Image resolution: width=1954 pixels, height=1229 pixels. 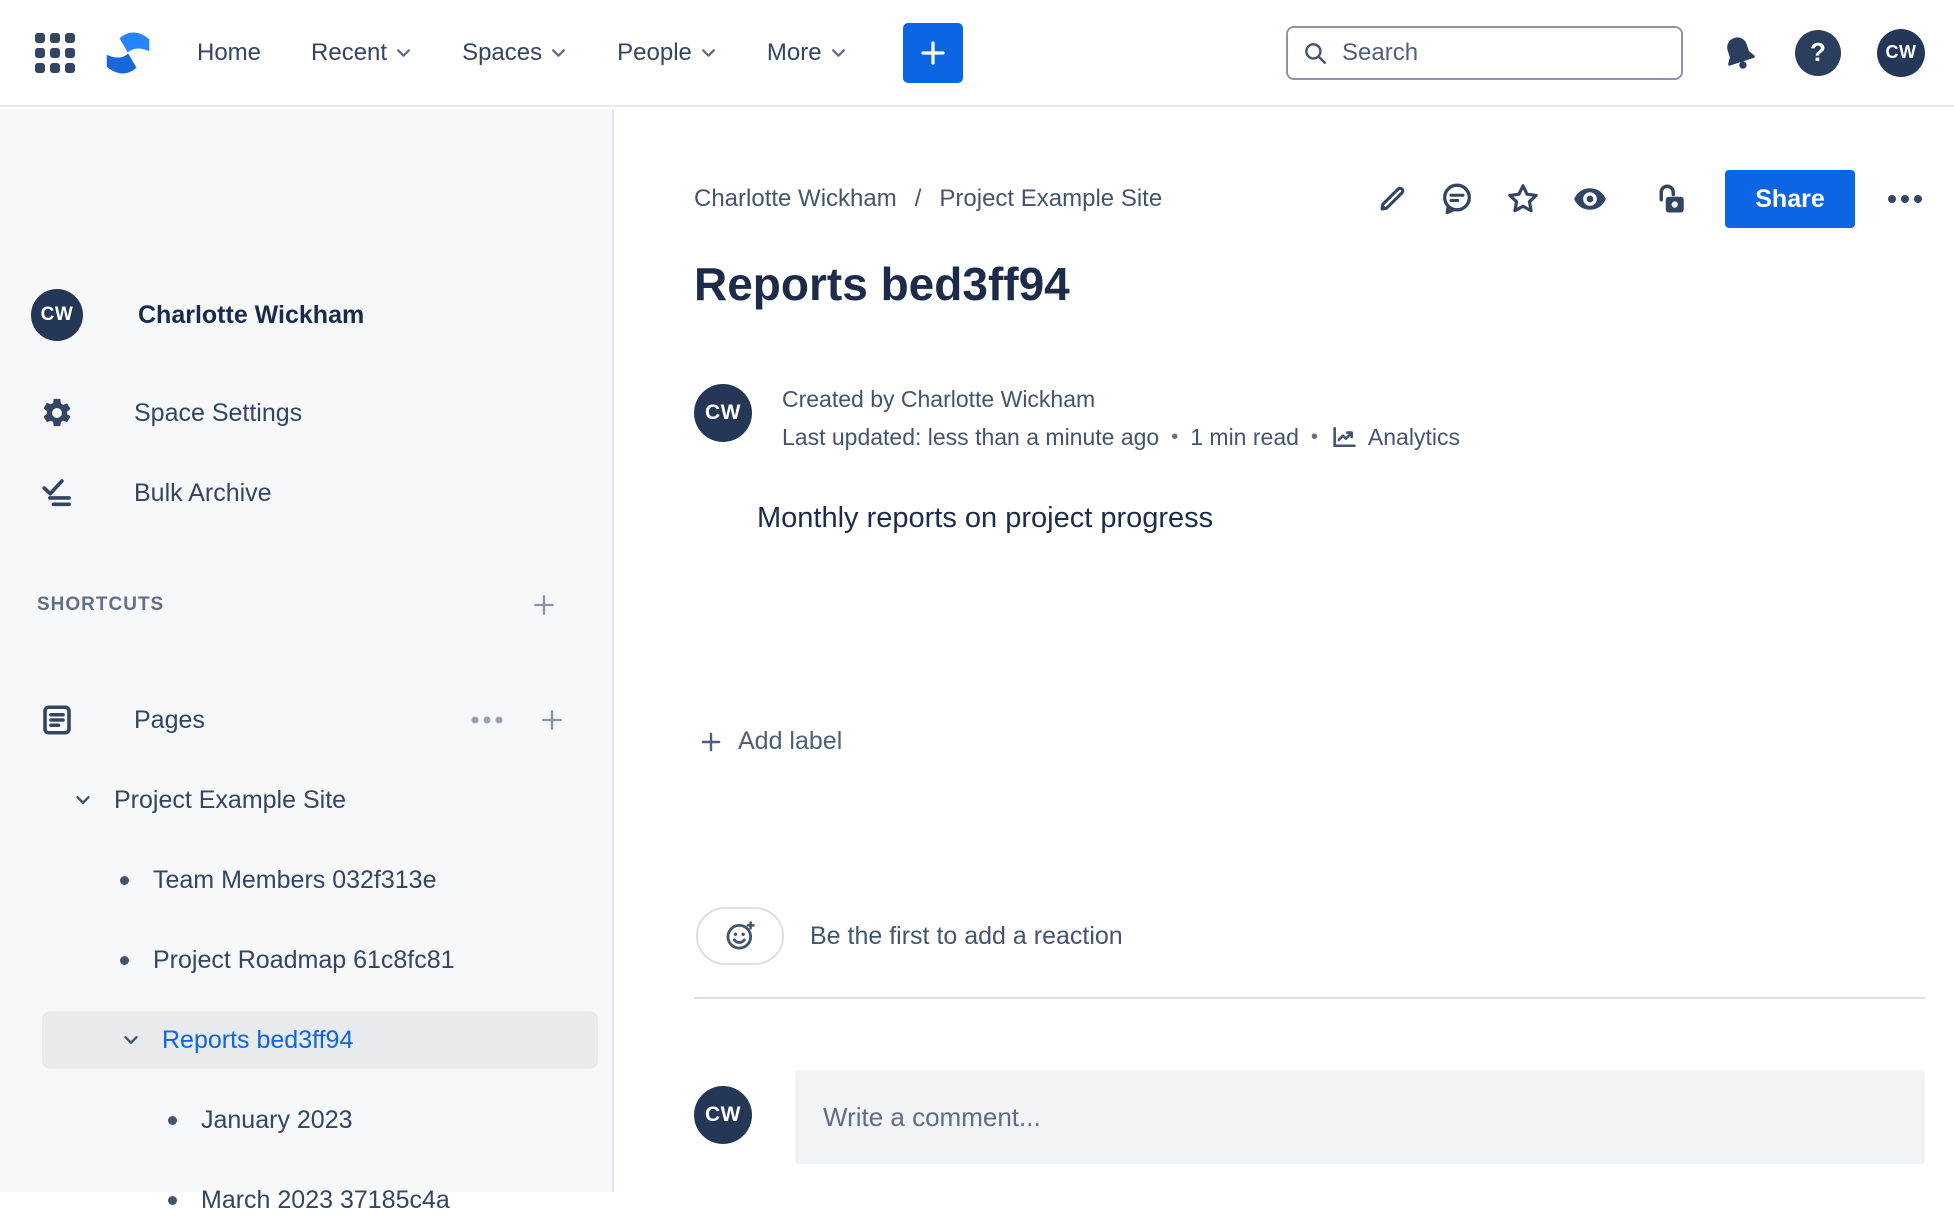 I want to click on nav-spaces: Spaces, so click(x=514, y=53).